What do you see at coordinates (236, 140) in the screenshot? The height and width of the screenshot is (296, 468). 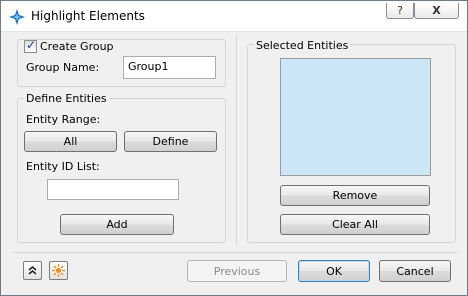 I see `panel-divider` at bounding box center [236, 140].